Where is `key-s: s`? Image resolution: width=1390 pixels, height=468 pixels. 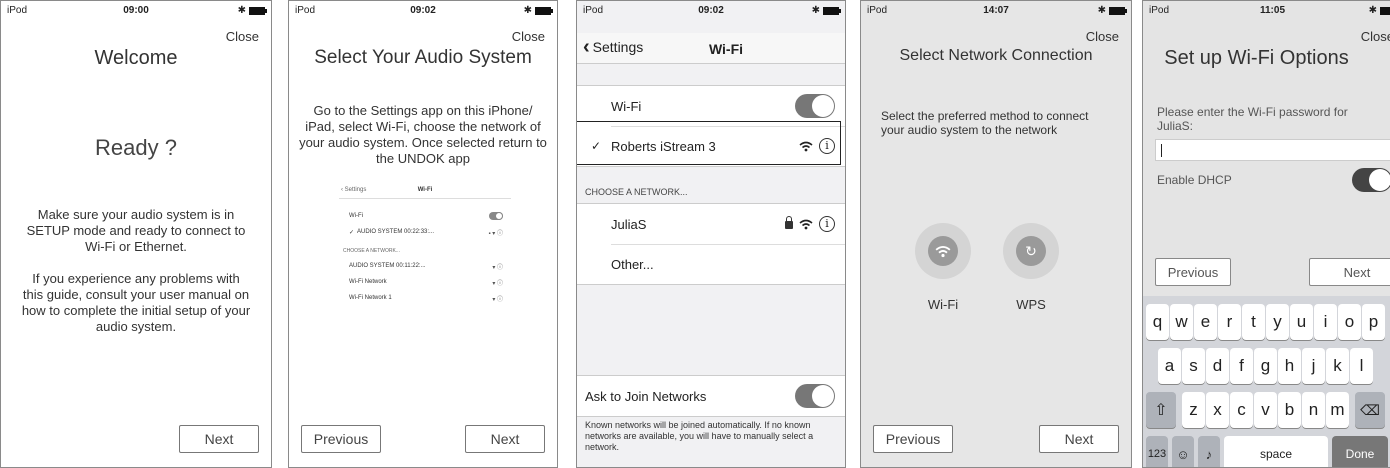
key-s: s is located at coordinates (1193, 366).